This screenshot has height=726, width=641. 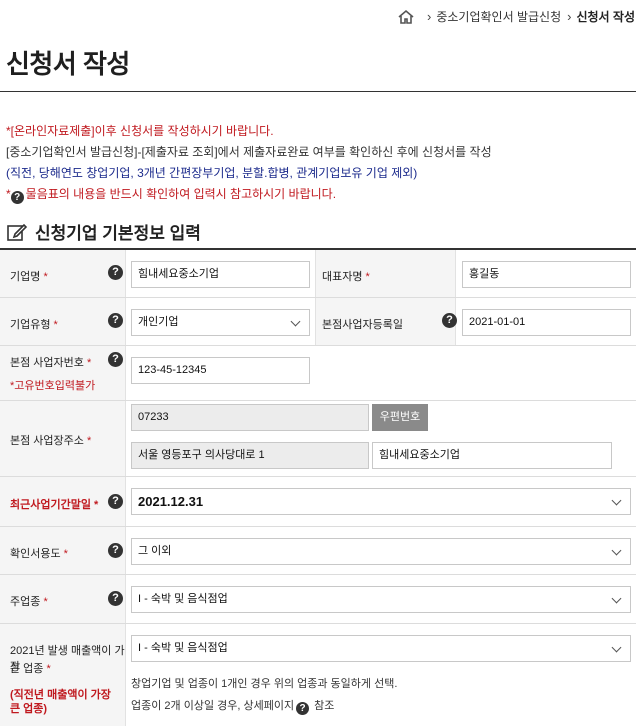 I want to click on label-sub-note: 큰 업종), so click(x=29, y=709).